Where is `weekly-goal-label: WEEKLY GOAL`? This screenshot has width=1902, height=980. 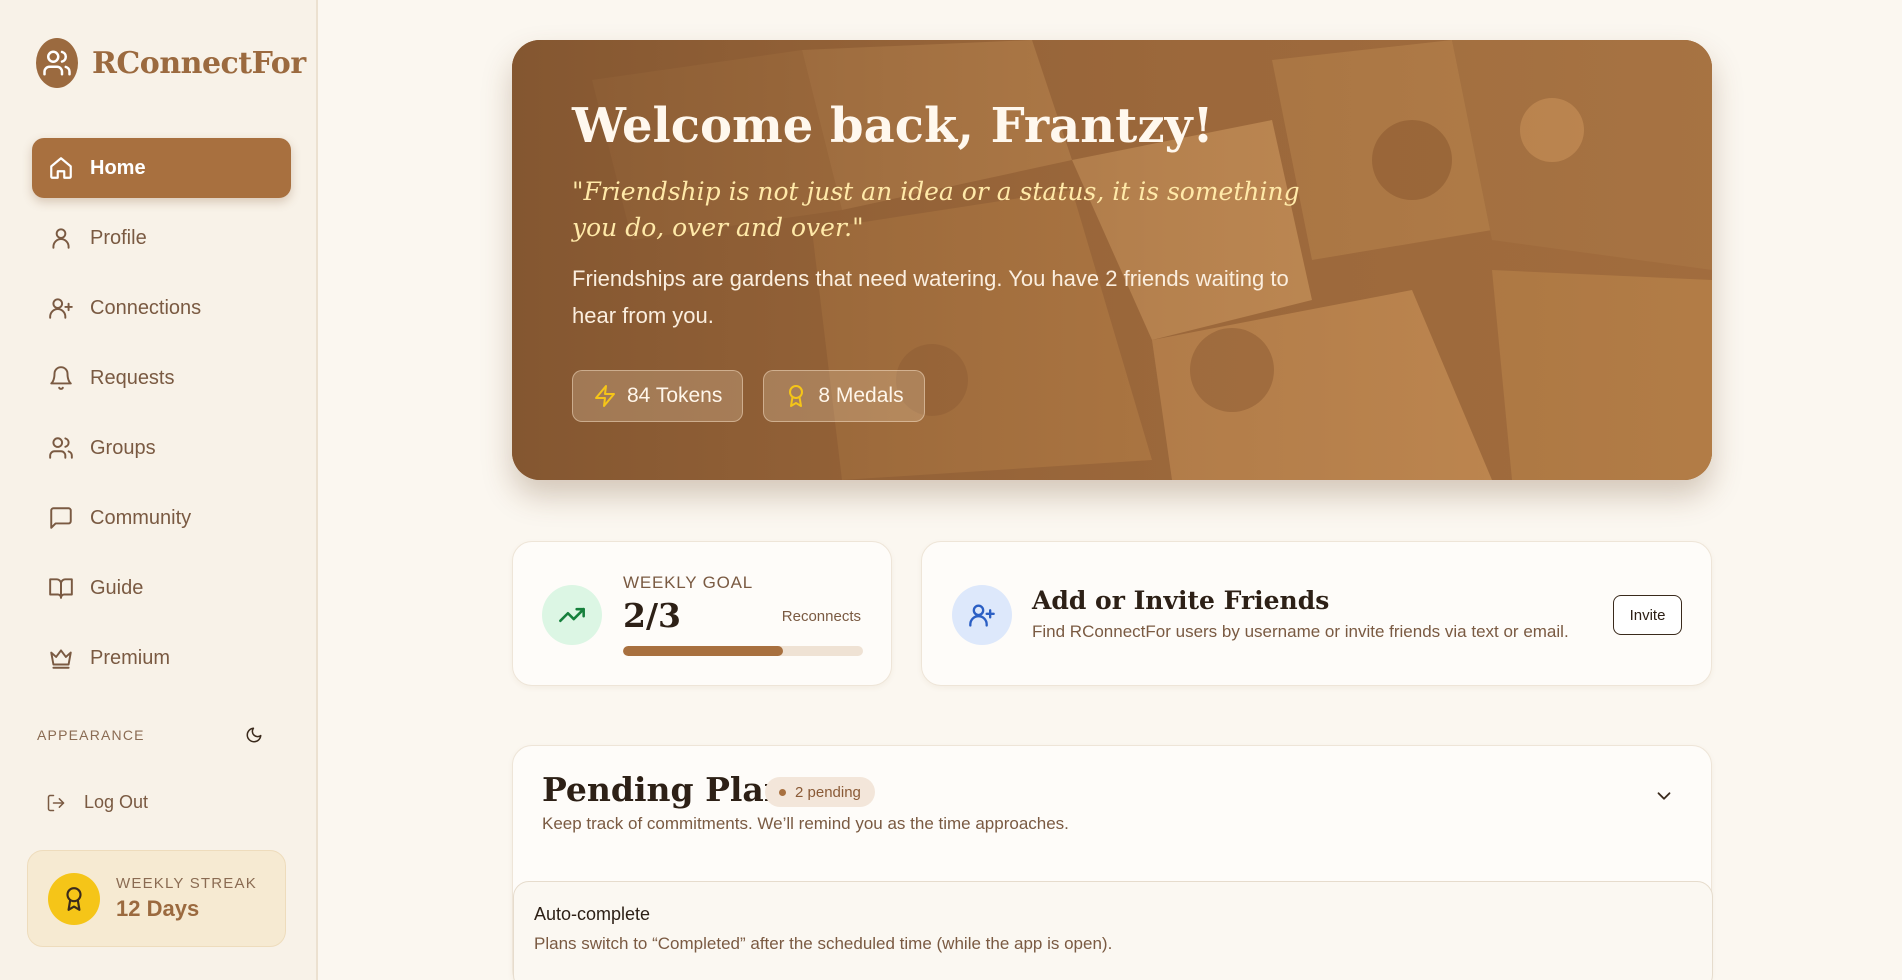
weekly-goal-label: WEEKLY GOAL is located at coordinates (688, 582).